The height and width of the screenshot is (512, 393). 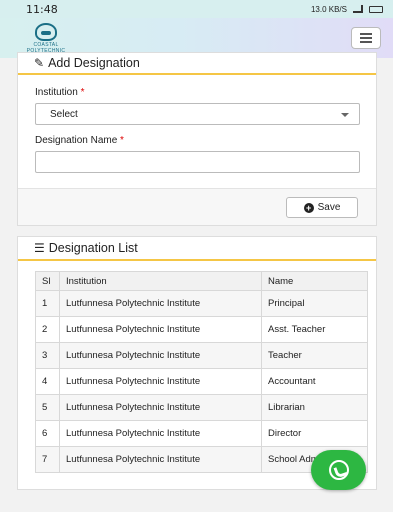 What do you see at coordinates (47, 459) in the screenshot?
I see `cell-sl: 7` at bounding box center [47, 459].